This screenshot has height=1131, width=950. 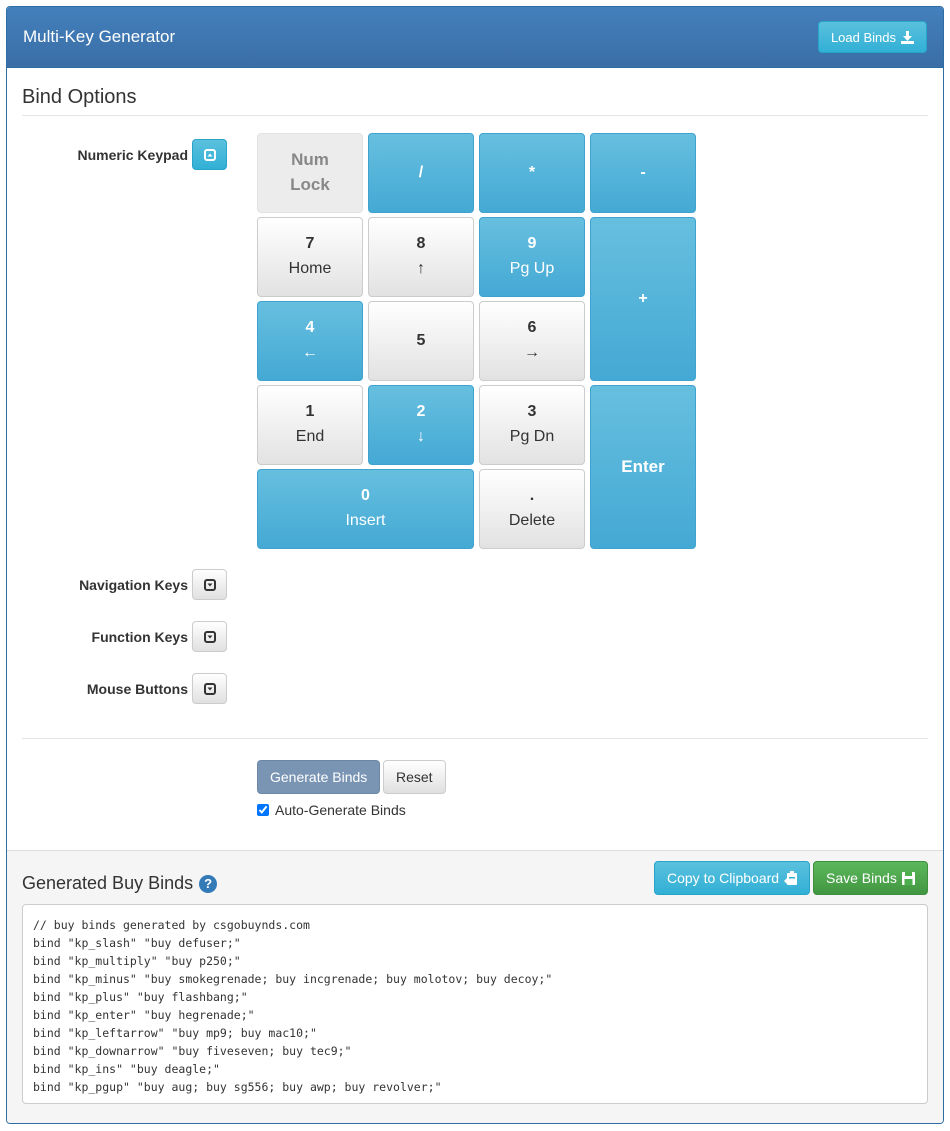 I want to click on bind-line: bind "kp_plus" "buy flashbang;", so click(x=140, y=997).